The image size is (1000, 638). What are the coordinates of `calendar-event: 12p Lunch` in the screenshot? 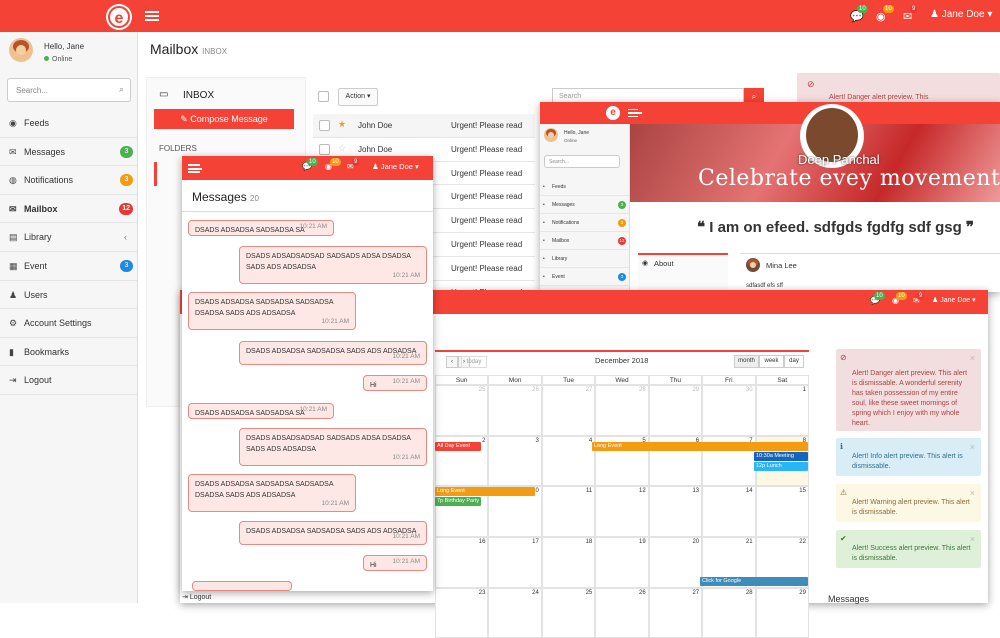 It's located at (781, 466).